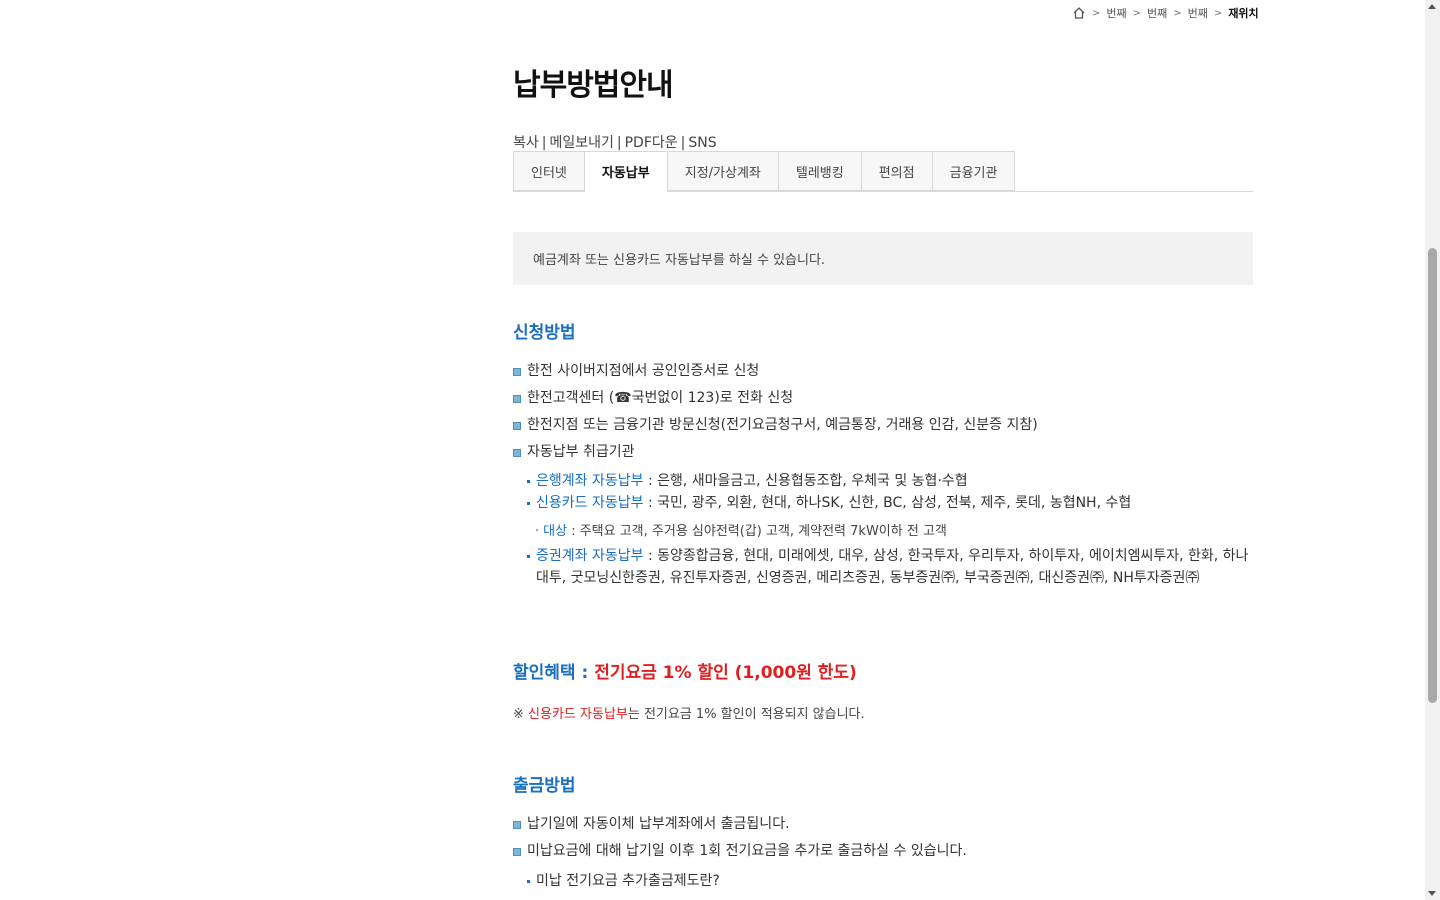  What do you see at coordinates (974, 171) in the screenshot?
I see `tab-financial-institution: 금융기관` at bounding box center [974, 171].